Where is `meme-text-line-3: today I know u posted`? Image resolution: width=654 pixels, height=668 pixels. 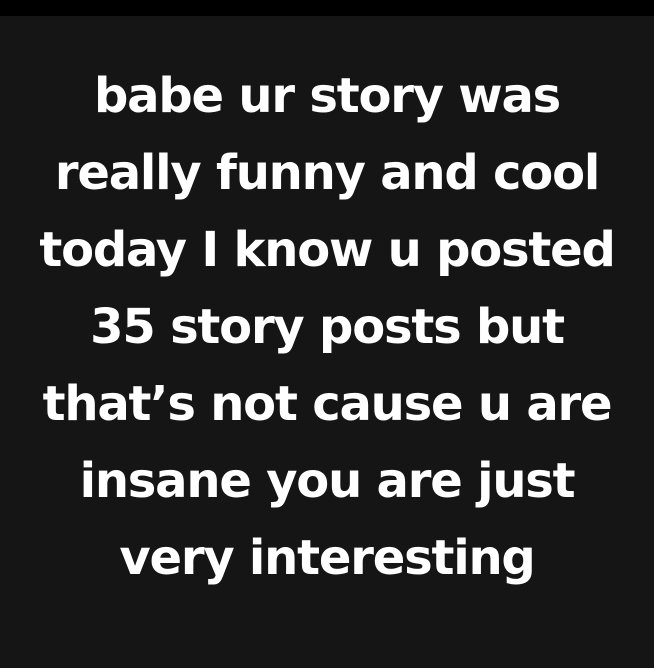 meme-text-line-3: today I know u posted is located at coordinates (327, 250).